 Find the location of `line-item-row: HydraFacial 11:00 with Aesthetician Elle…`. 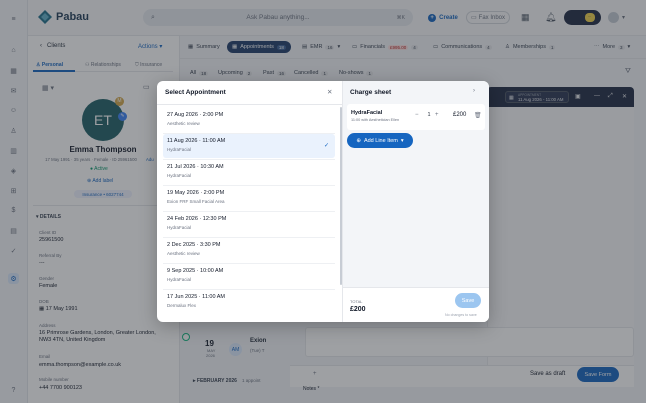

line-item-row: HydraFacial 11:00 with Aesthetician Elle… is located at coordinates (416, 117).